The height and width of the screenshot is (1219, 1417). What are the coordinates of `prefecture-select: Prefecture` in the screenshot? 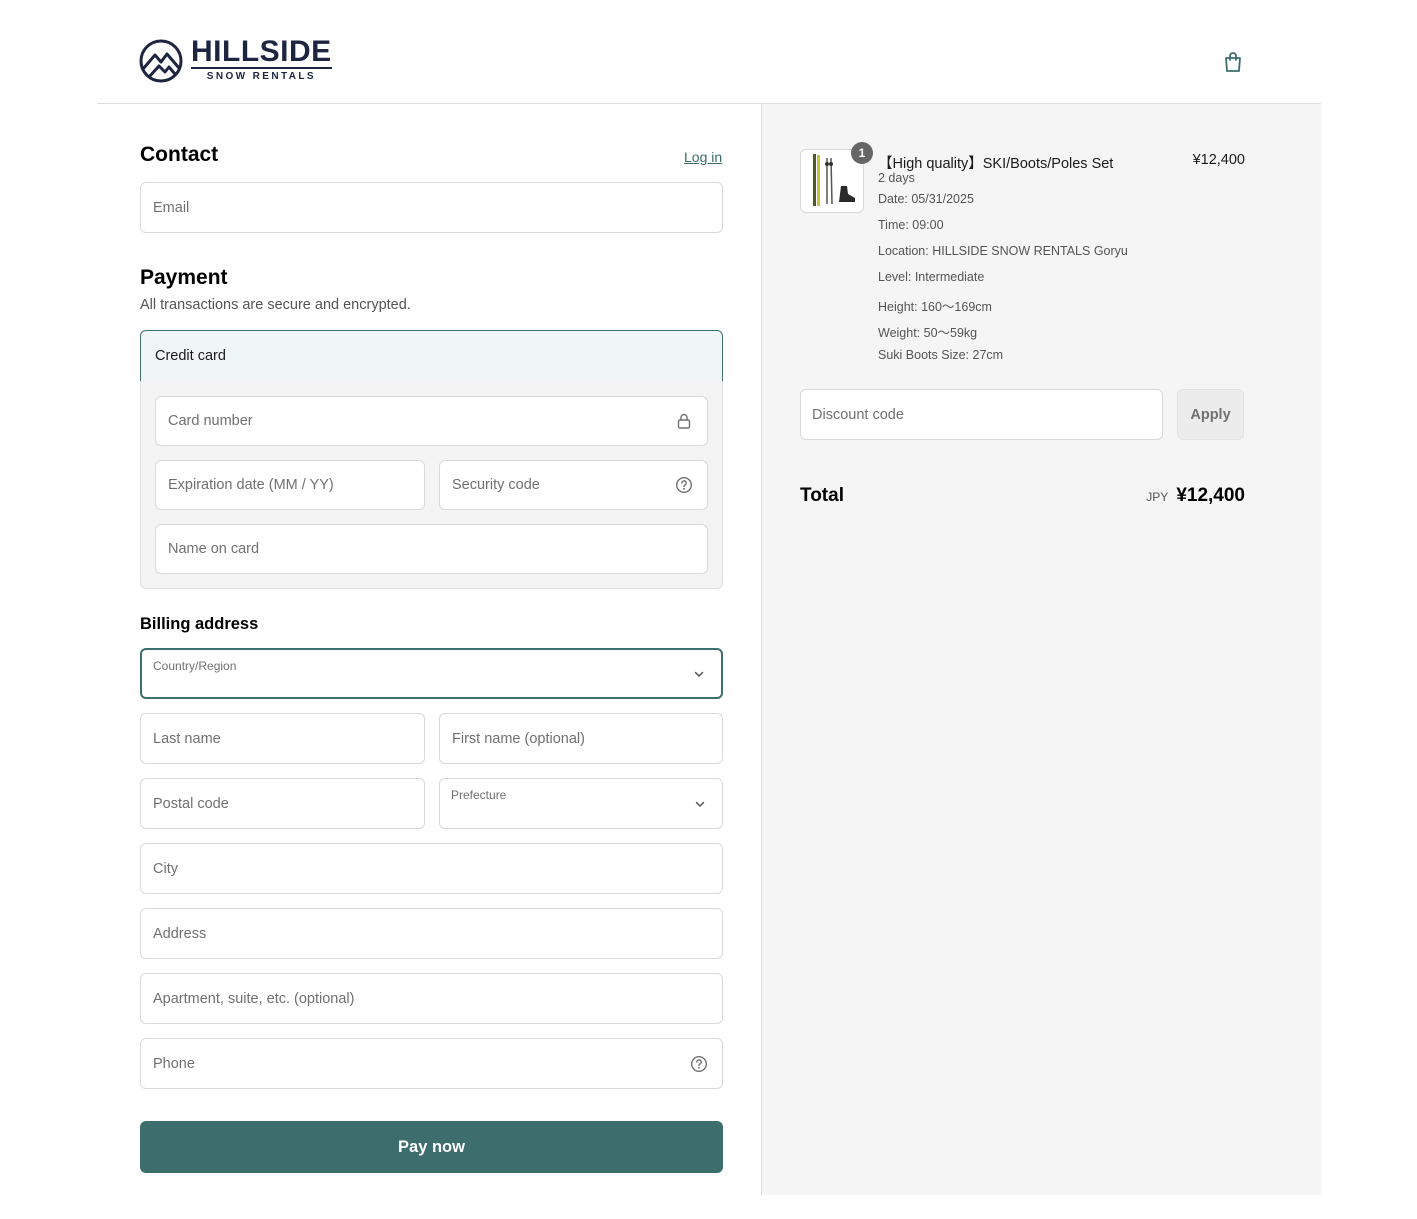 It's located at (581, 803).